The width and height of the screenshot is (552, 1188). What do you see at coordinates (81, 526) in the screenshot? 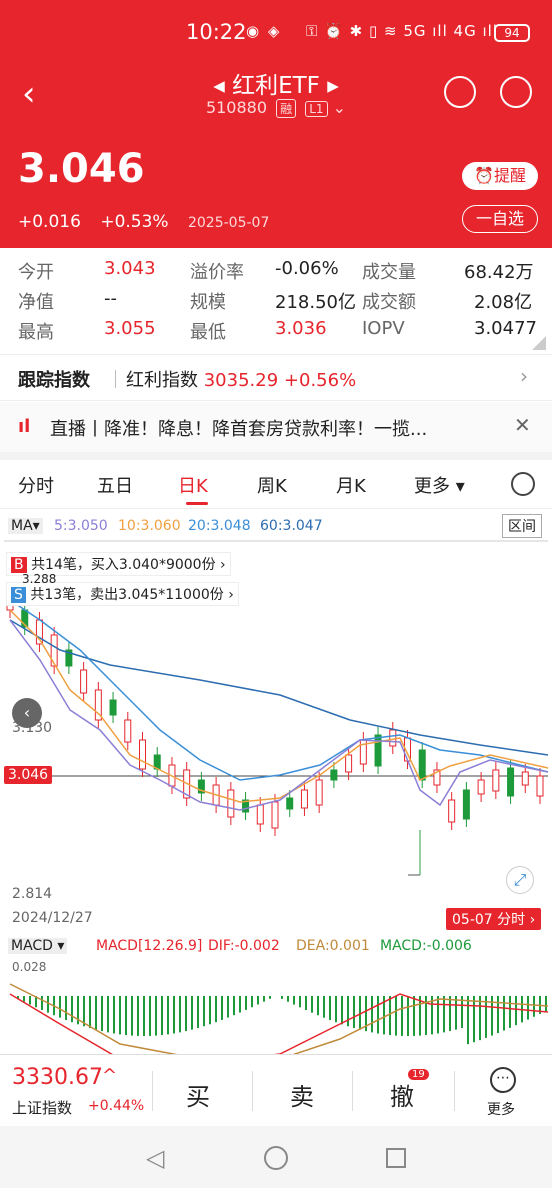
I see `ma5-value: 5:3.050` at bounding box center [81, 526].